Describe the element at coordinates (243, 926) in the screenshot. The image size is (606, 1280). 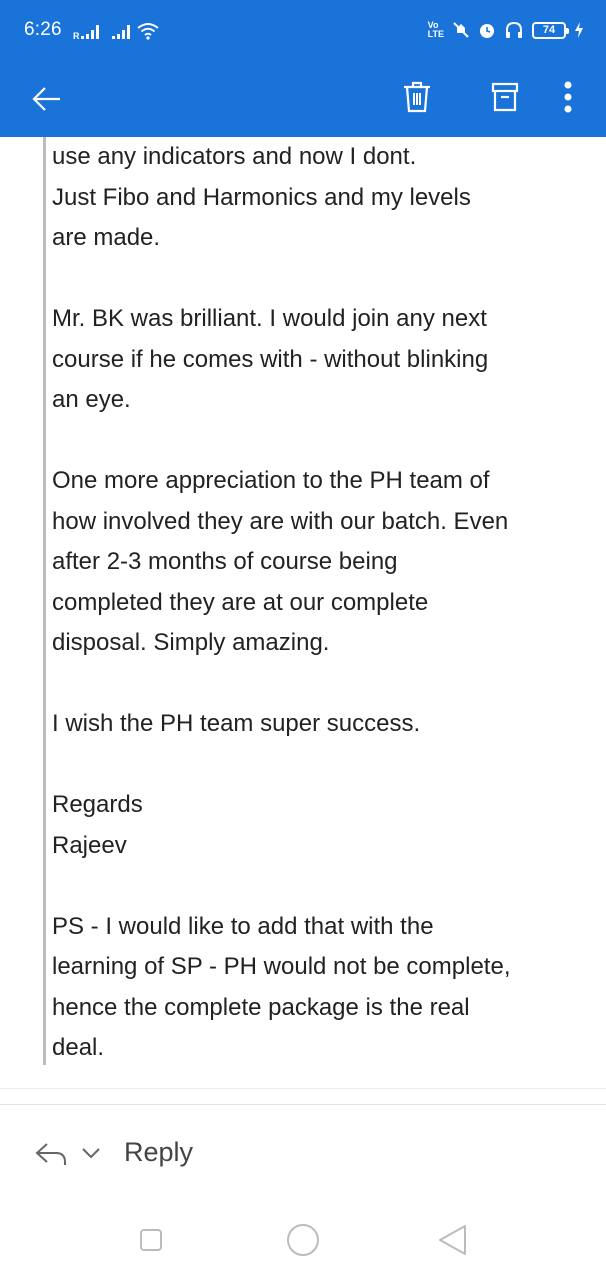
I see `message-line: PS - I would like to add that with the` at that location.